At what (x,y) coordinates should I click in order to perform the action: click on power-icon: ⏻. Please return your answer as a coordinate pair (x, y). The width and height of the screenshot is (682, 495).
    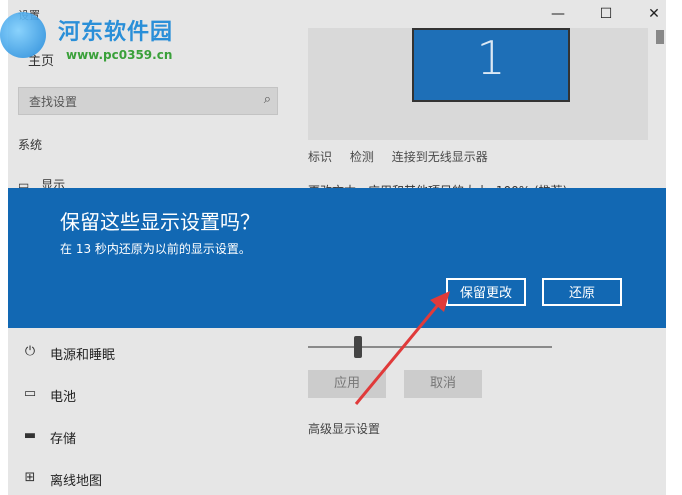
    Looking at the image, I should click on (30, 351).